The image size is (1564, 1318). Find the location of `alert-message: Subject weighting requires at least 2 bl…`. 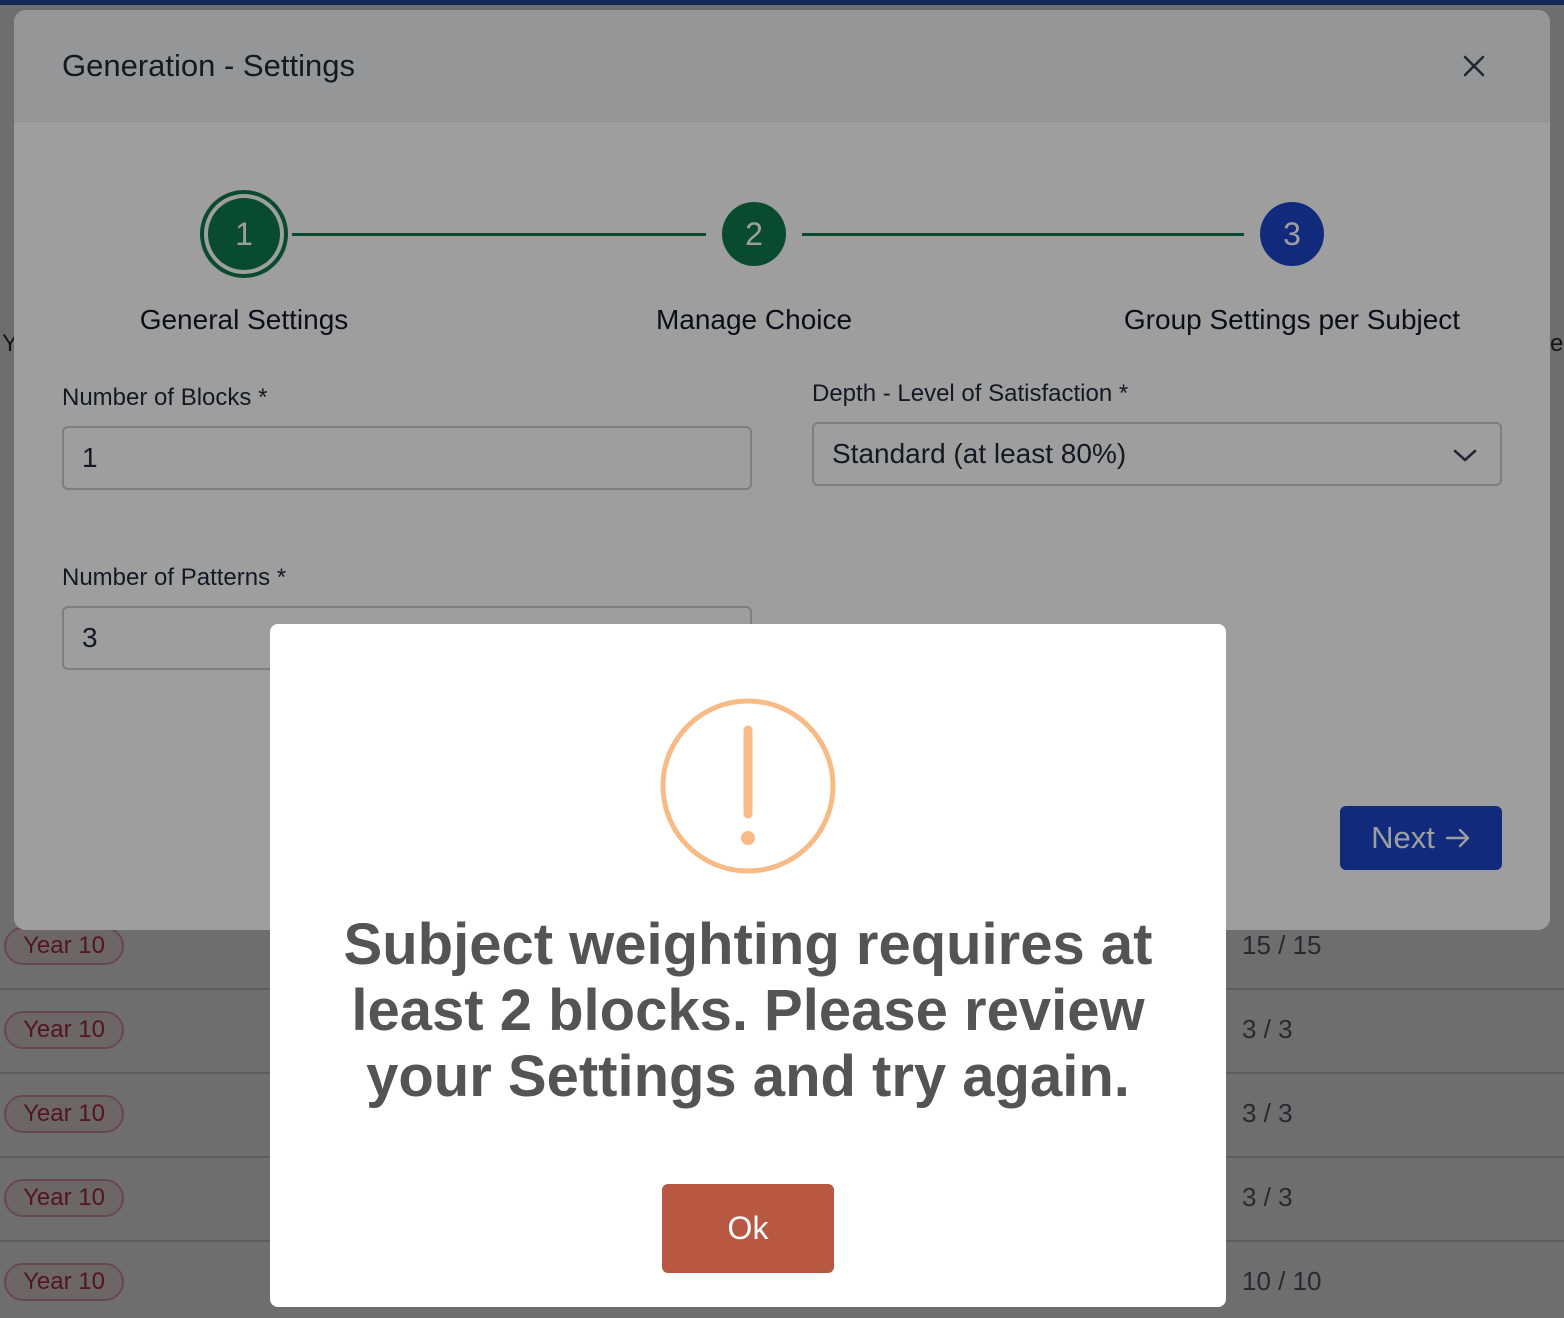

alert-message: Subject weighting requires at least 2 bl… is located at coordinates (748, 1010).